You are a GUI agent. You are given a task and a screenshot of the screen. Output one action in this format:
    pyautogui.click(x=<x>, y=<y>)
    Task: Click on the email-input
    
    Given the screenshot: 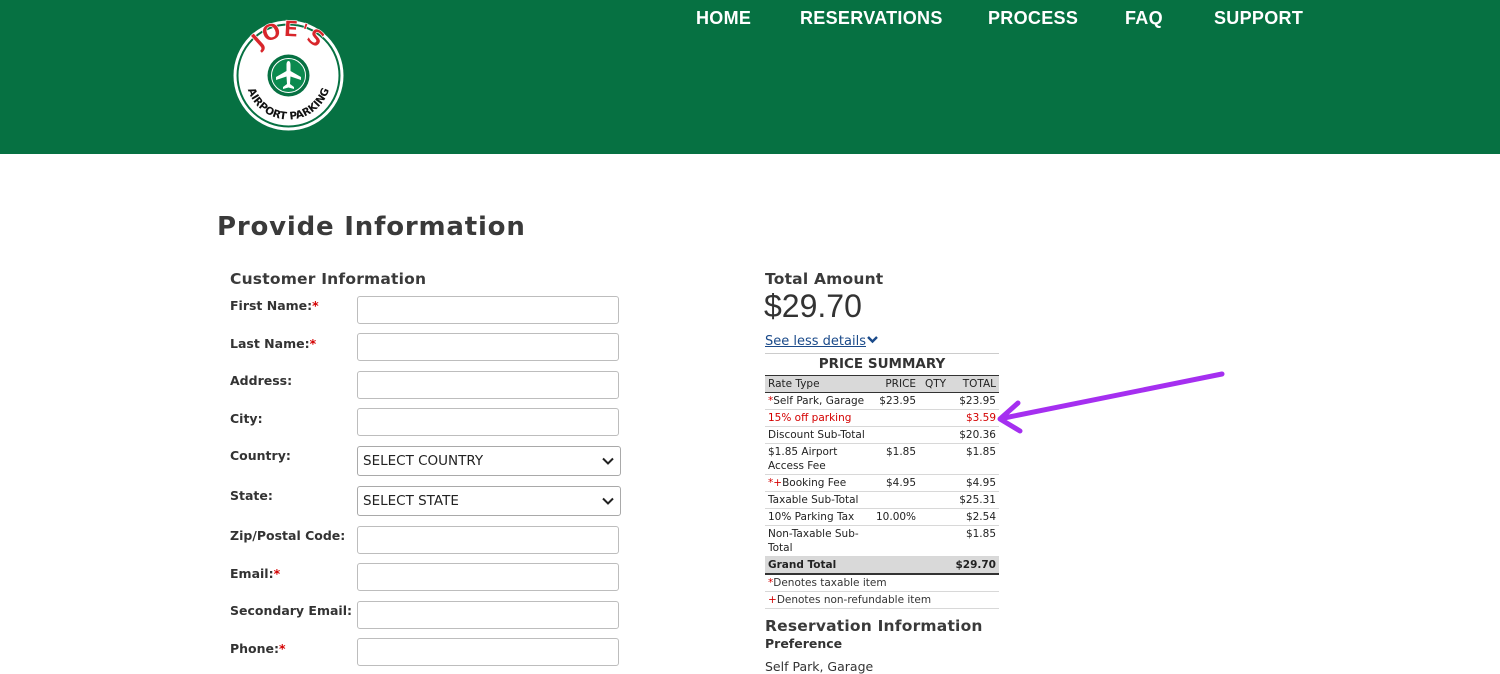 What is the action you would take?
    pyautogui.click(x=488, y=577)
    